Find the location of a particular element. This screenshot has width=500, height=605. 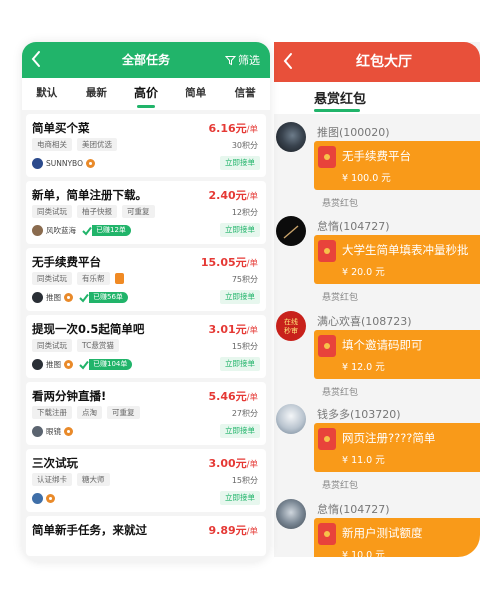

task-tags: 同类试玩 有乐帮 is located at coordinates (78, 278).